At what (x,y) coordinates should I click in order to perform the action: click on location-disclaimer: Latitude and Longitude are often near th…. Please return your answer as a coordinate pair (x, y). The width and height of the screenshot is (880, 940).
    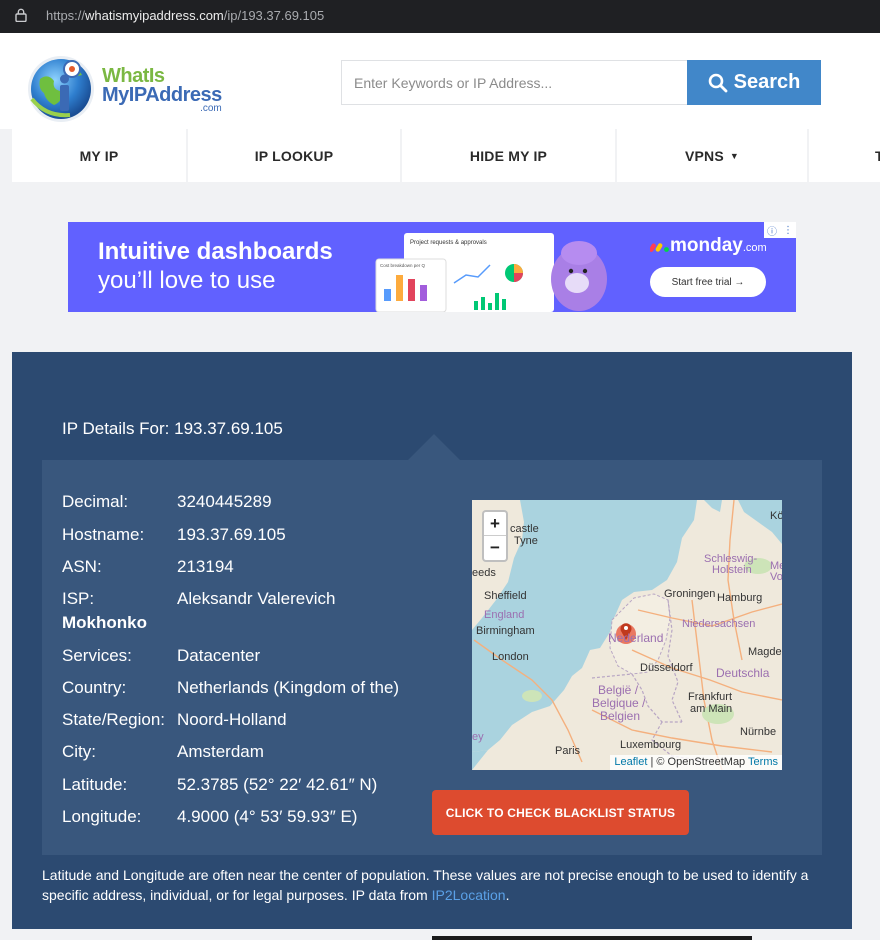
    Looking at the image, I should click on (432, 885).